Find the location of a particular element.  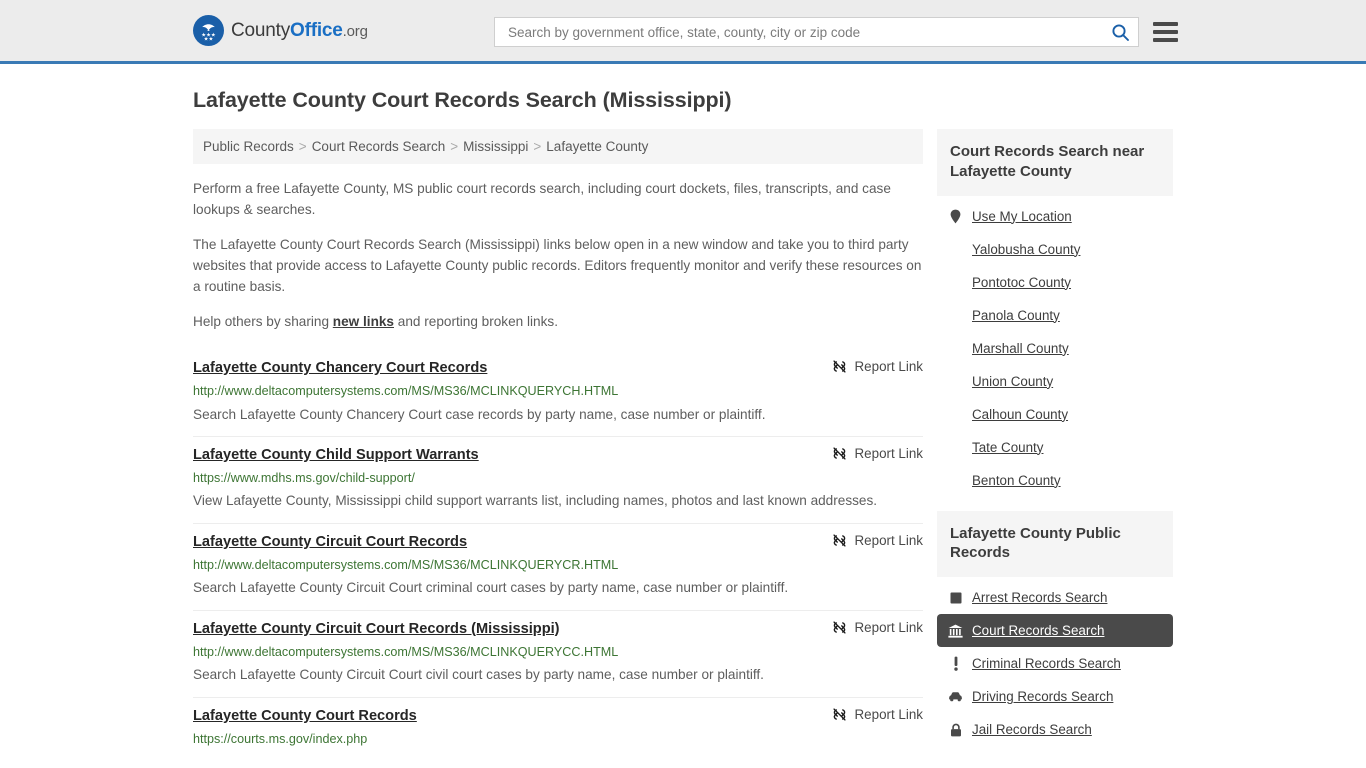

sidebar-nearby-item: Calhoun County is located at coordinates (1055, 414).